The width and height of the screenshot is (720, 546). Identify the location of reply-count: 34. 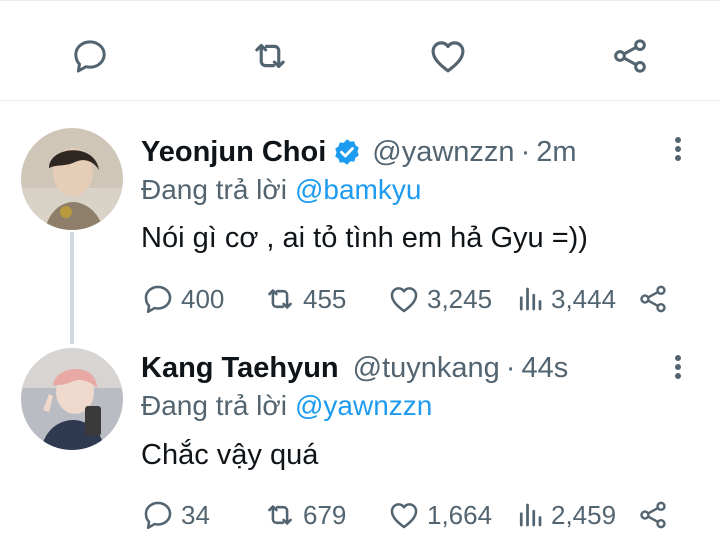
(195, 514).